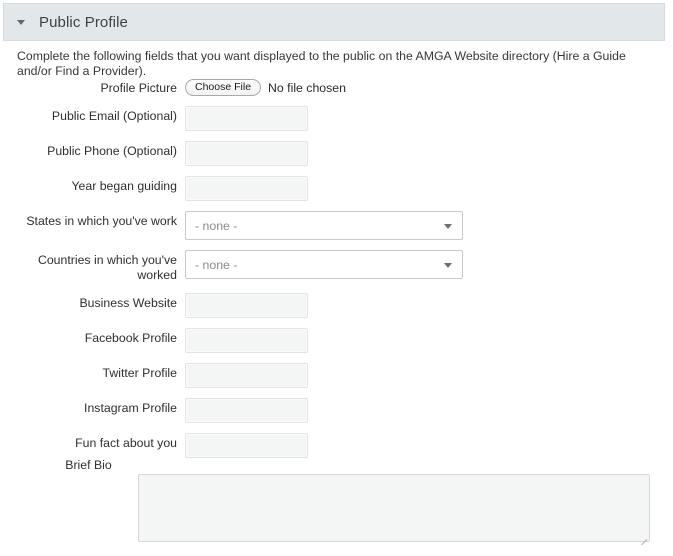 The image size is (673, 556). I want to click on public-email-input, so click(246, 118).